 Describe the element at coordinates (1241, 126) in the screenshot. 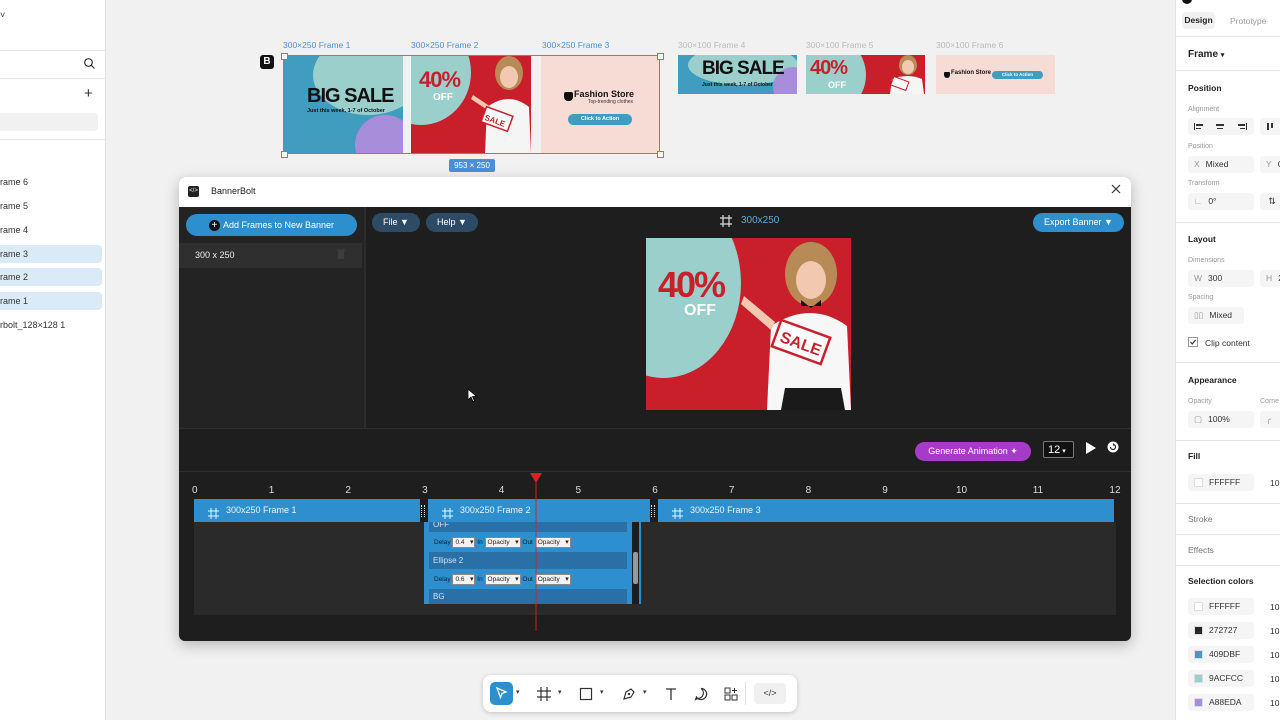

I see `align-right-icon` at that location.